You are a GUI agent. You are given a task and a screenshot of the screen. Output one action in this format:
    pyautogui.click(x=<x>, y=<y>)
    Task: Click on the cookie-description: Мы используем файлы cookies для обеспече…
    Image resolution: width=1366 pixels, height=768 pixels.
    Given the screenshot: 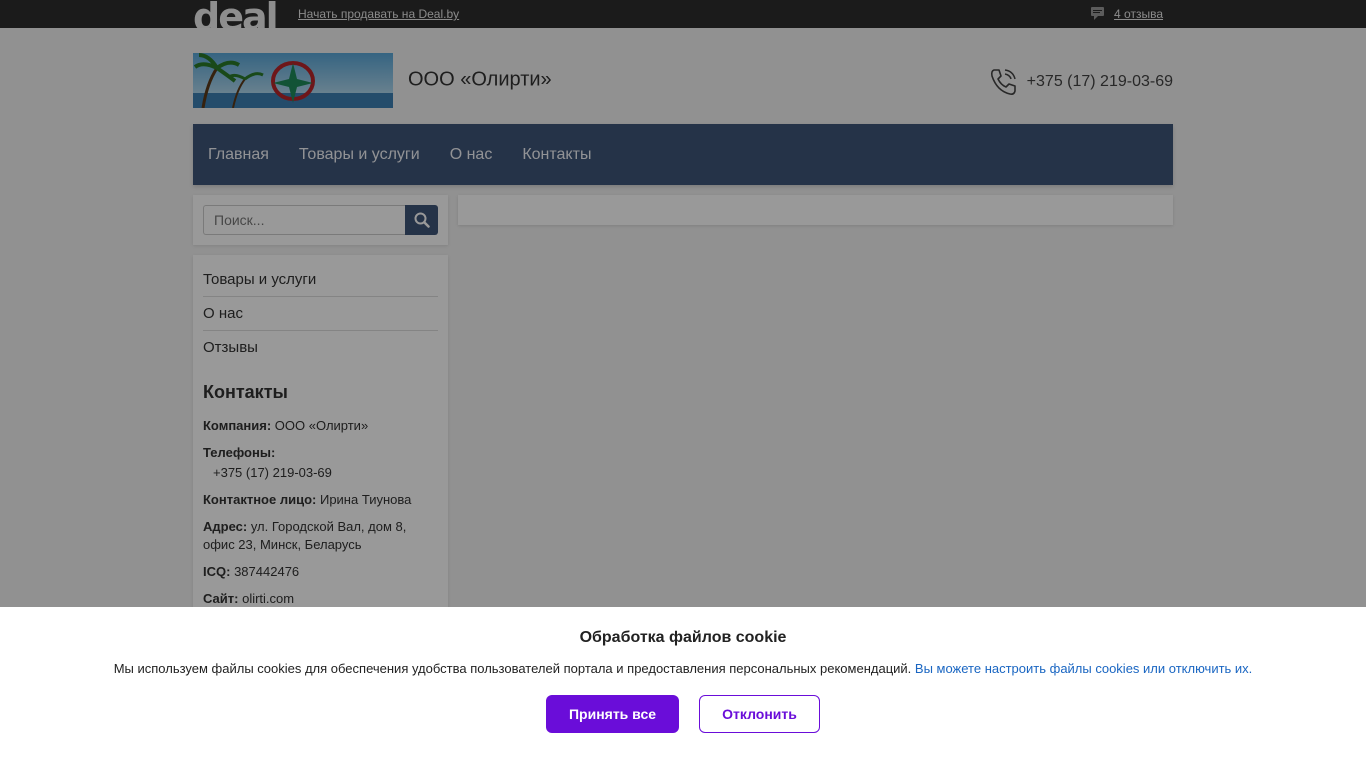 What is the action you would take?
    pyautogui.click(x=512, y=668)
    